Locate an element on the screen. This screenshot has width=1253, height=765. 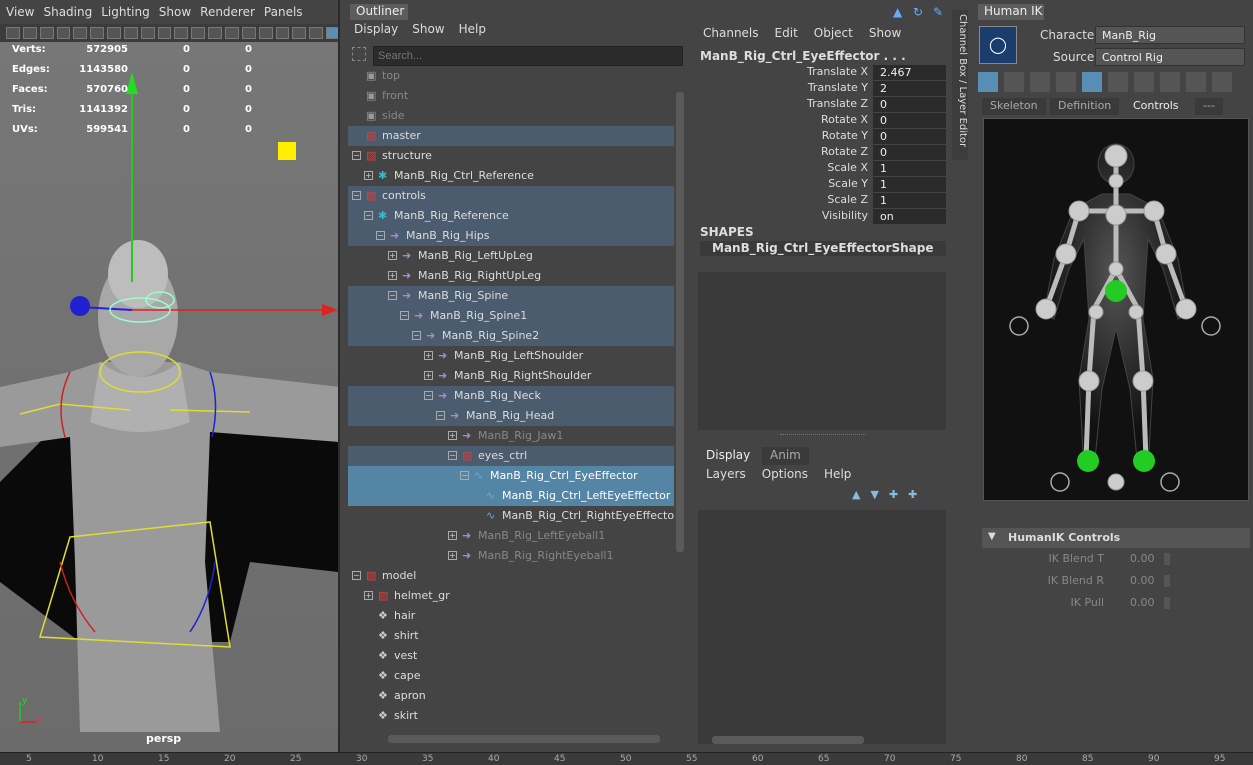
tools-icon: ▲ is located at coordinates (900, 12).